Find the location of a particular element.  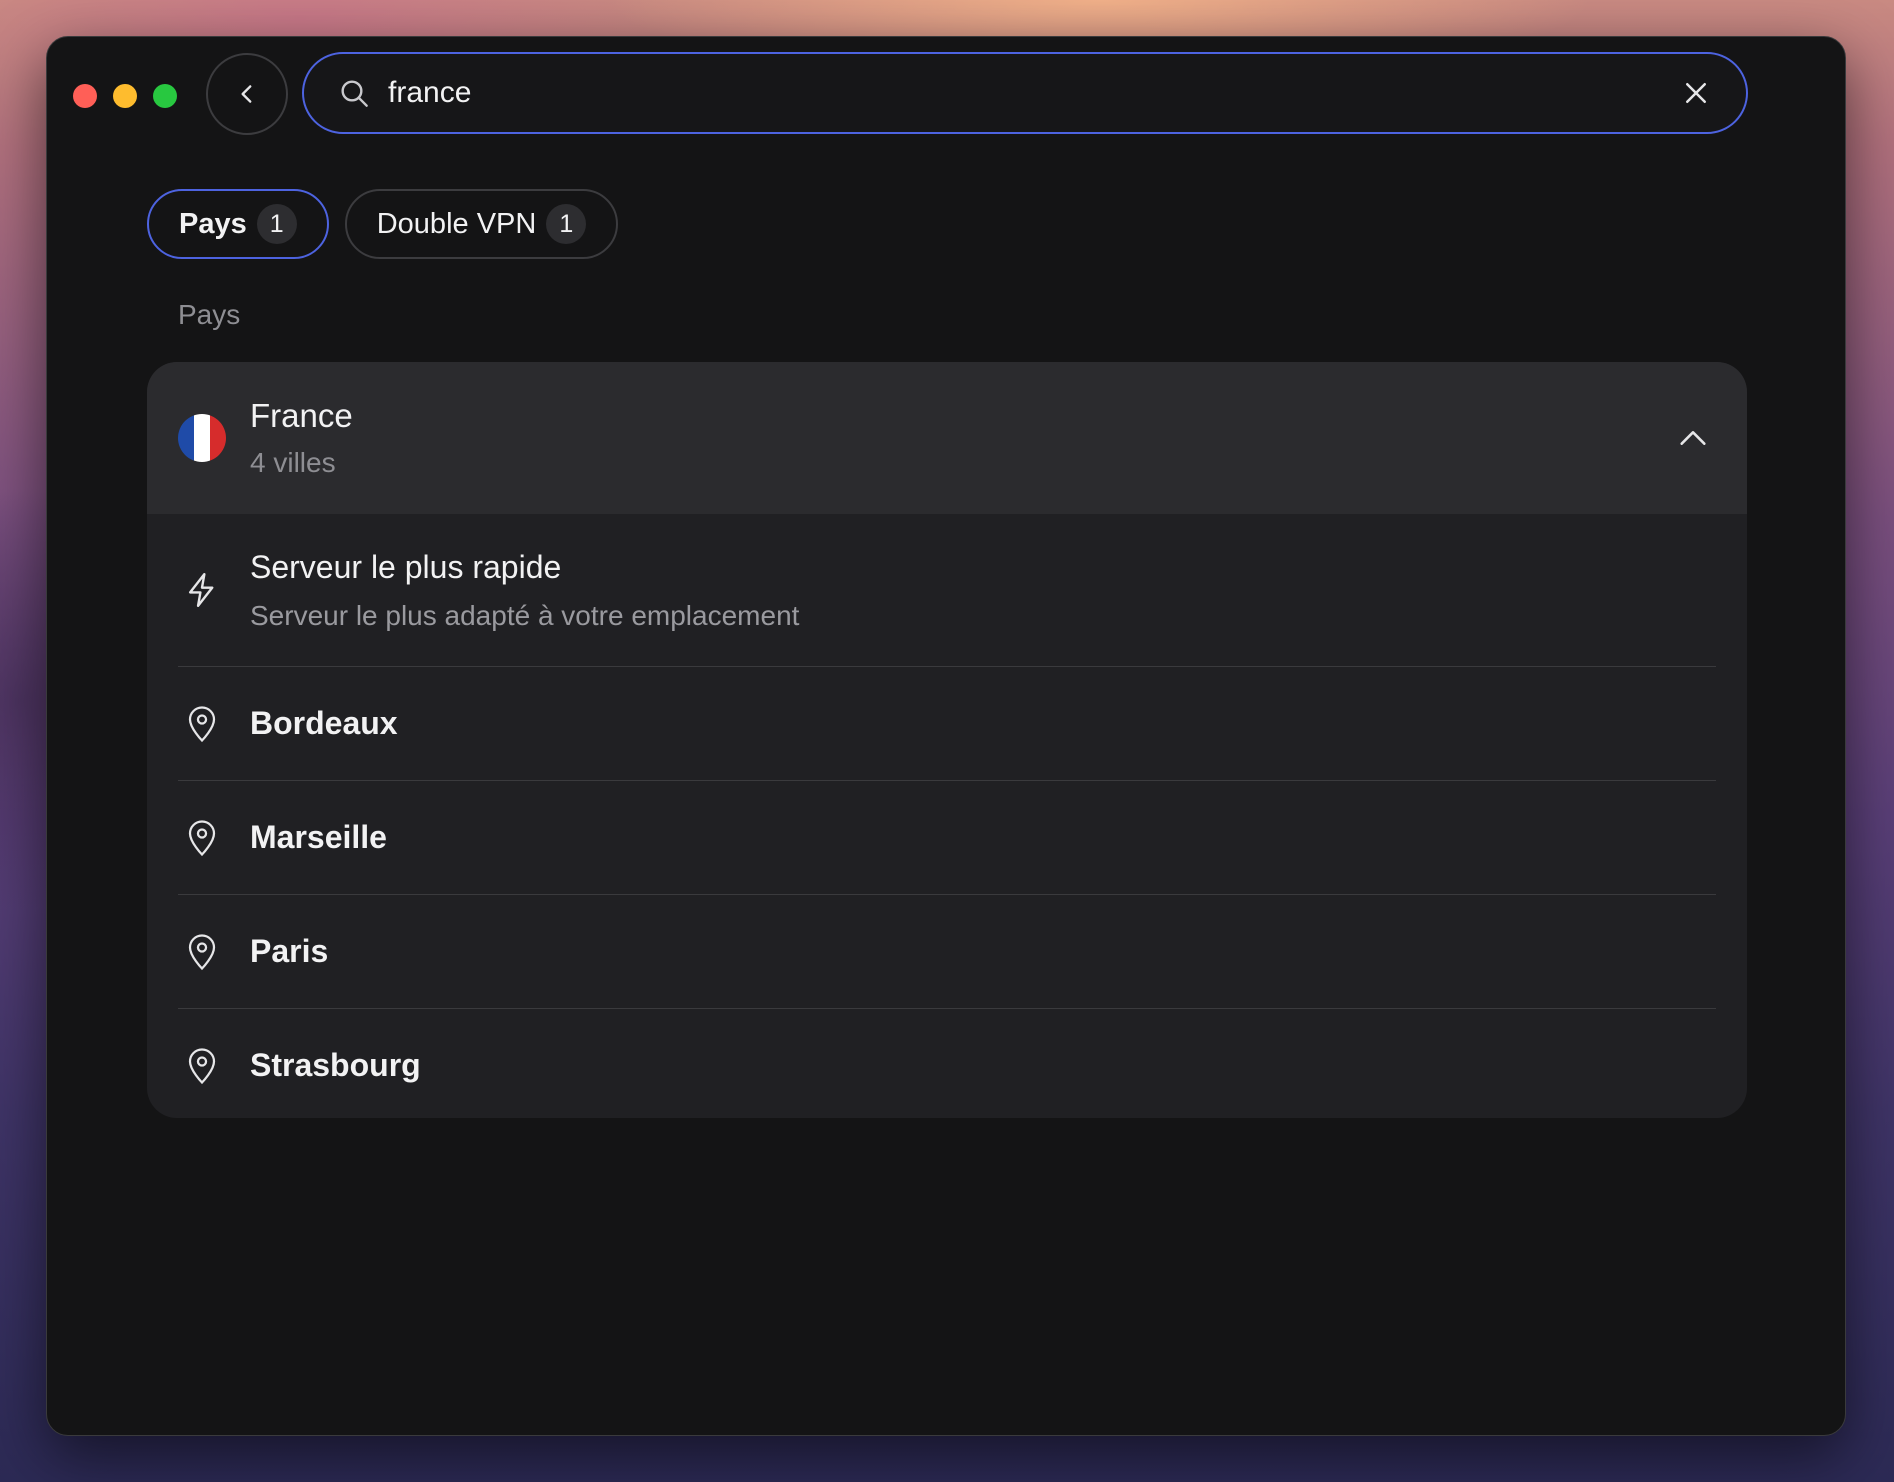

filter-tab-pays: Pays 1 is located at coordinates (238, 224).